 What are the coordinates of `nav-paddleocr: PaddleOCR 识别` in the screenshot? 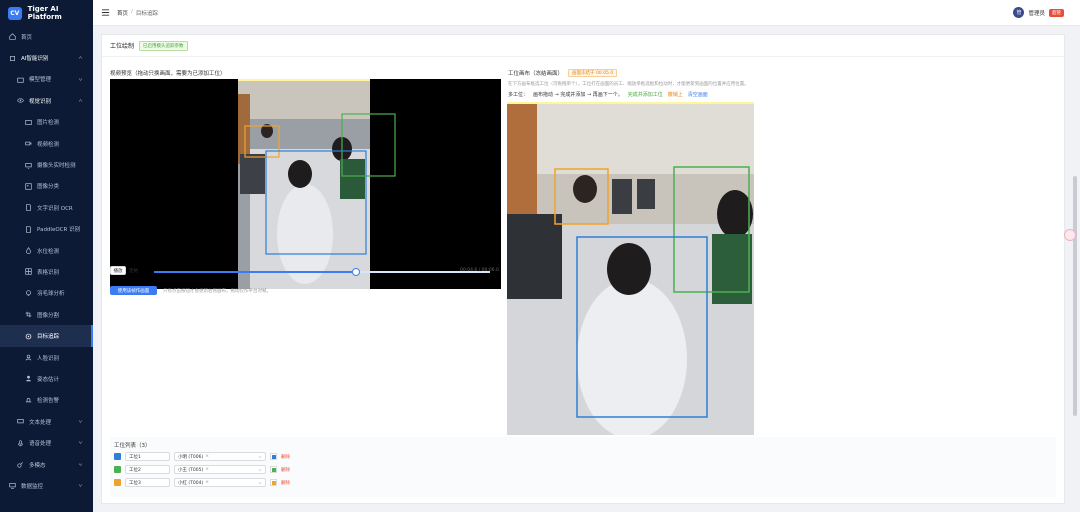 It's located at (46, 229).